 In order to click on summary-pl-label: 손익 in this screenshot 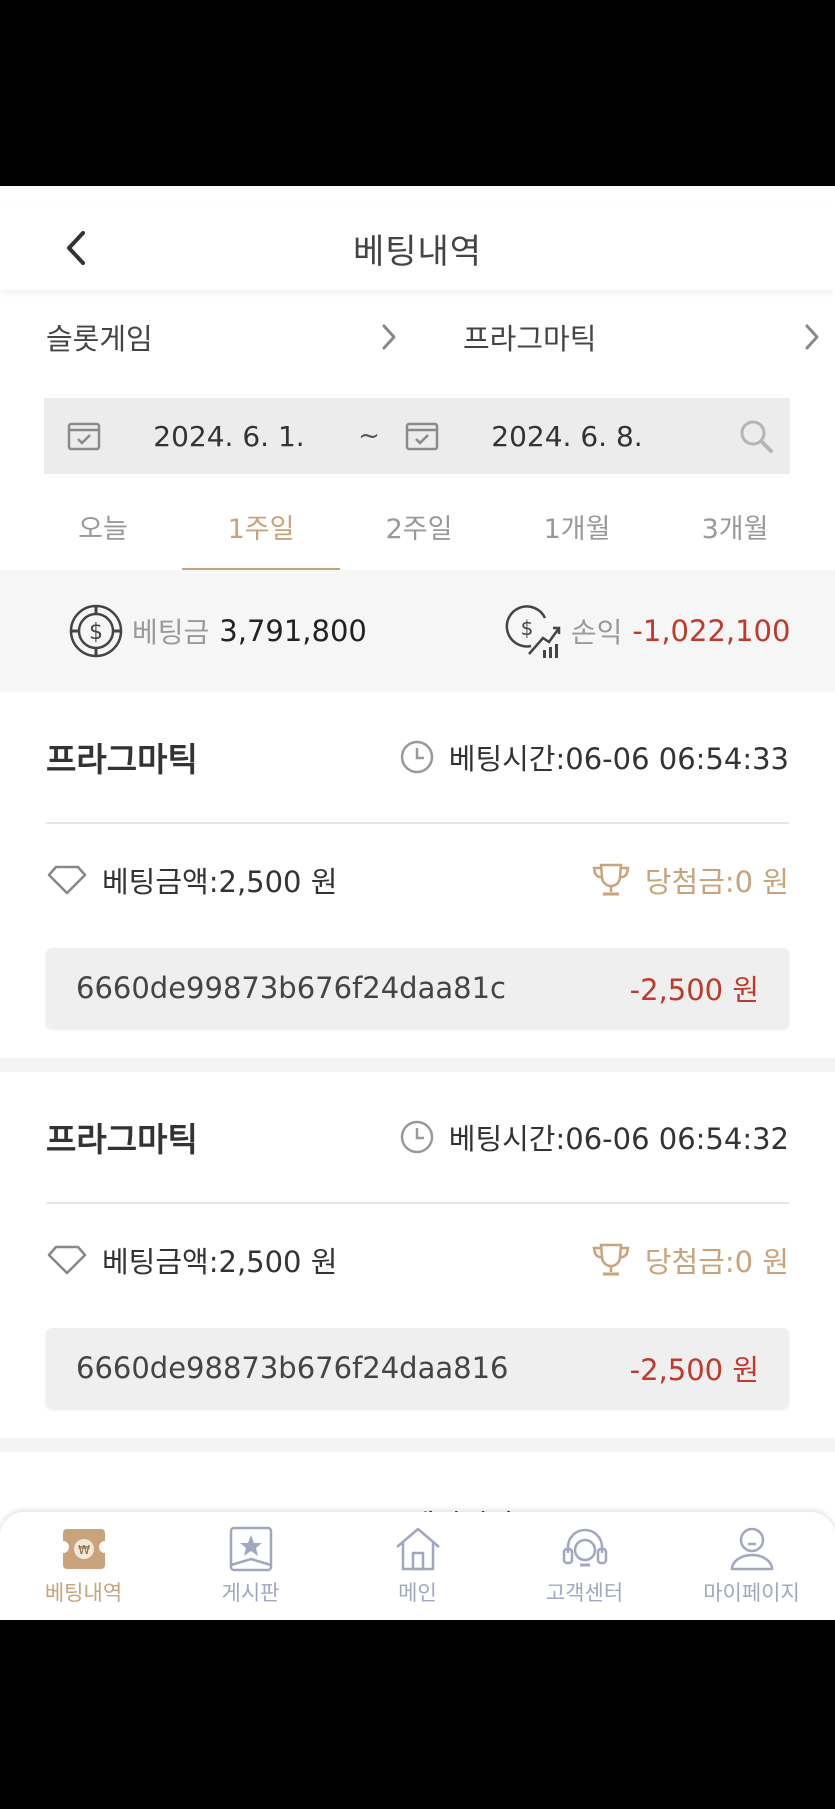, I will do `click(596, 632)`.